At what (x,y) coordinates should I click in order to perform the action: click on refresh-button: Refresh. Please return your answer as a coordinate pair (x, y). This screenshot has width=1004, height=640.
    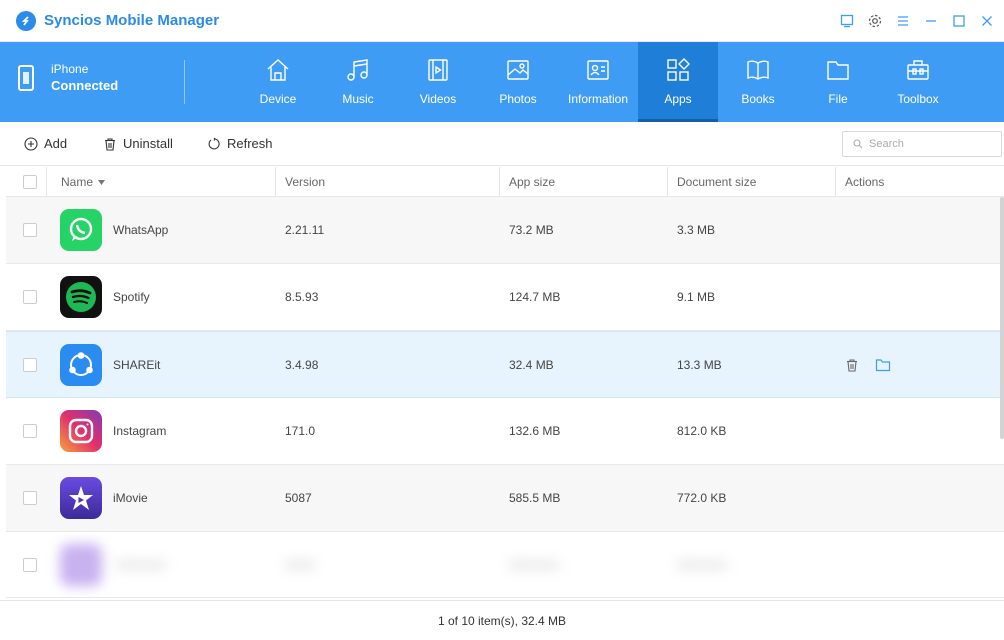
    Looking at the image, I should click on (240, 143).